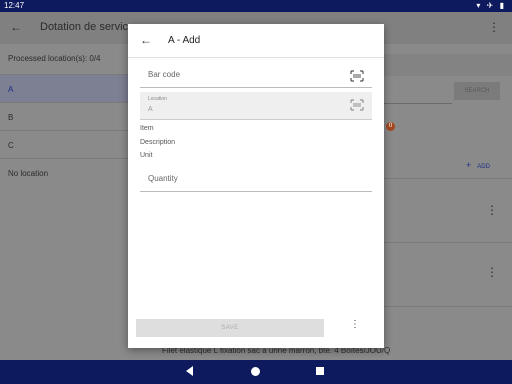 The height and width of the screenshot is (384, 512). I want to click on location-field: Location A, so click(256, 106).